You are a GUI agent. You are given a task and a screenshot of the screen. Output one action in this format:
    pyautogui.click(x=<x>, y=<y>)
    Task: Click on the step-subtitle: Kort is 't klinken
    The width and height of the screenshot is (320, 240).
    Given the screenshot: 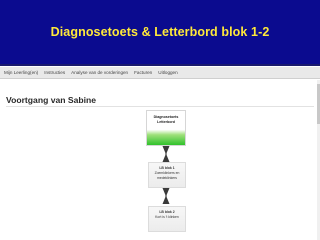 What is the action you would take?
    pyautogui.click(x=167, y=216)
    